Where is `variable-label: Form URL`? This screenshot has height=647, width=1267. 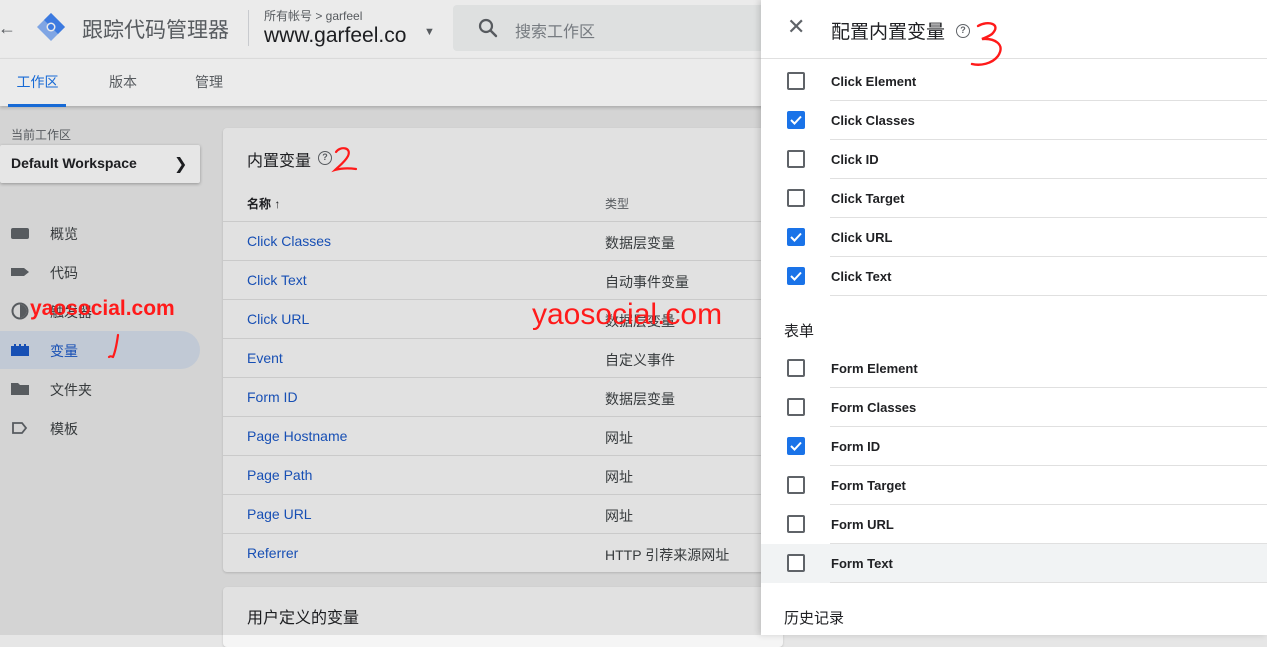 variable-label: Form URL is located at coordinates (862, 524).